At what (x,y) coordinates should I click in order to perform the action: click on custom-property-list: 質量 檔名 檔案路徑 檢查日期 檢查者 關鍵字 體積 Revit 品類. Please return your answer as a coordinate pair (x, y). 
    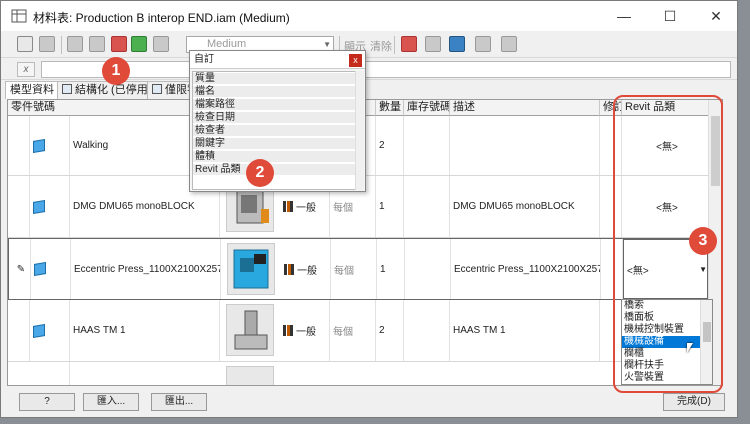
    Looking at the image, I should click on (274, 130).